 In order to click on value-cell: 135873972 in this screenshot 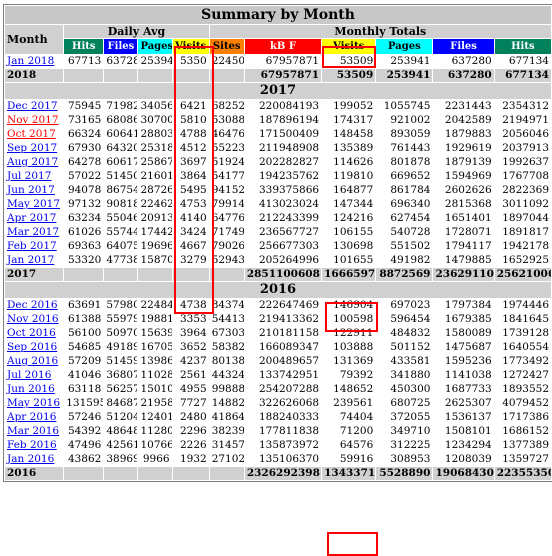, I will do `click(283, 445)`.